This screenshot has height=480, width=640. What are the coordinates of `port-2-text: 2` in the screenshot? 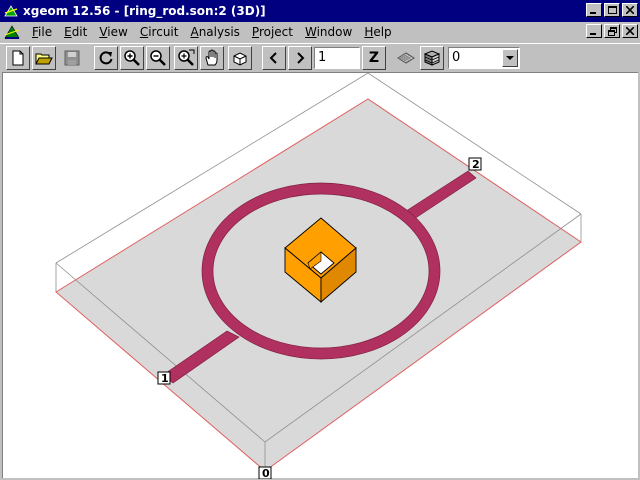 It's located at (476, 164).